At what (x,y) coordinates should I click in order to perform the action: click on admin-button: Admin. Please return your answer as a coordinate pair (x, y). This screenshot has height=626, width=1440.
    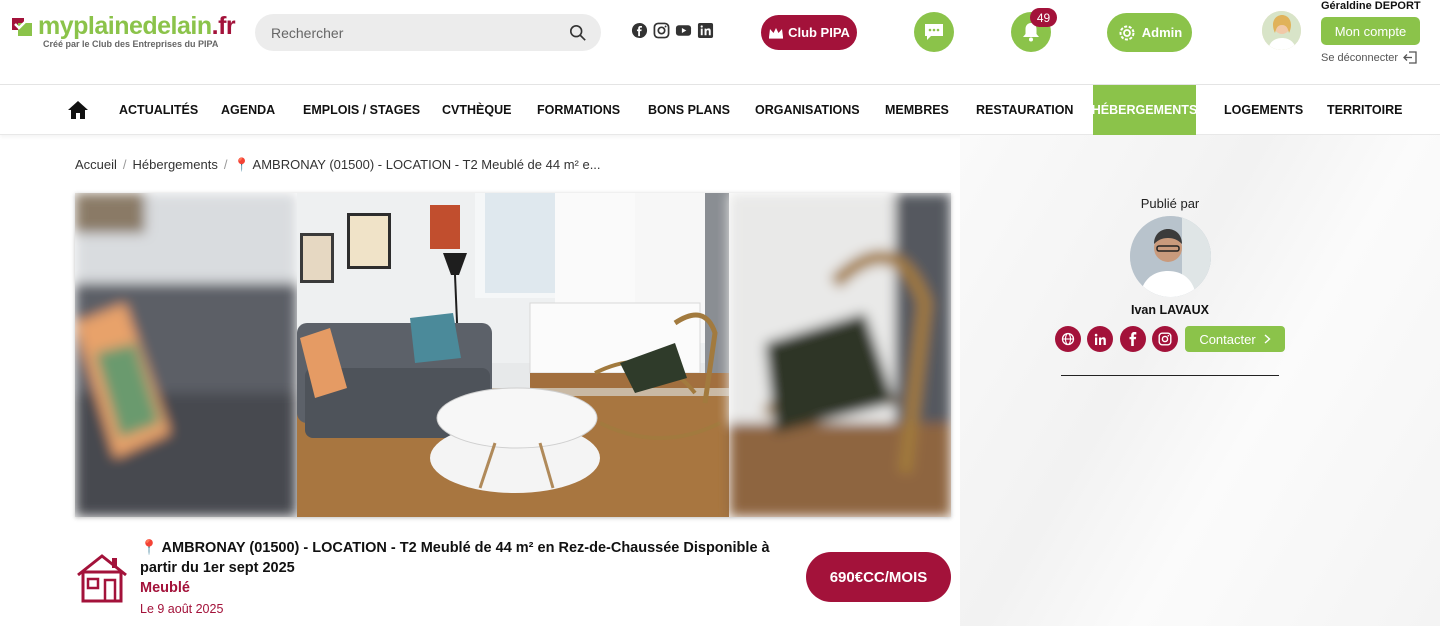
    Looking at the image, I should click on (1149, 32).